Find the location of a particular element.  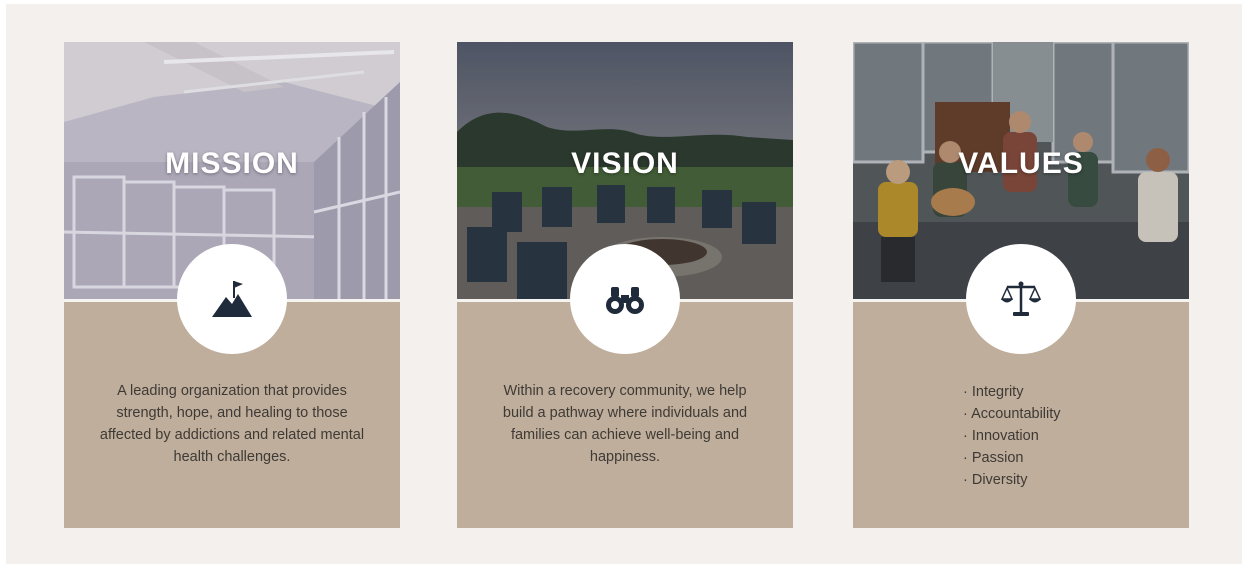

scales-icon is located at coordinates (1021, 298).